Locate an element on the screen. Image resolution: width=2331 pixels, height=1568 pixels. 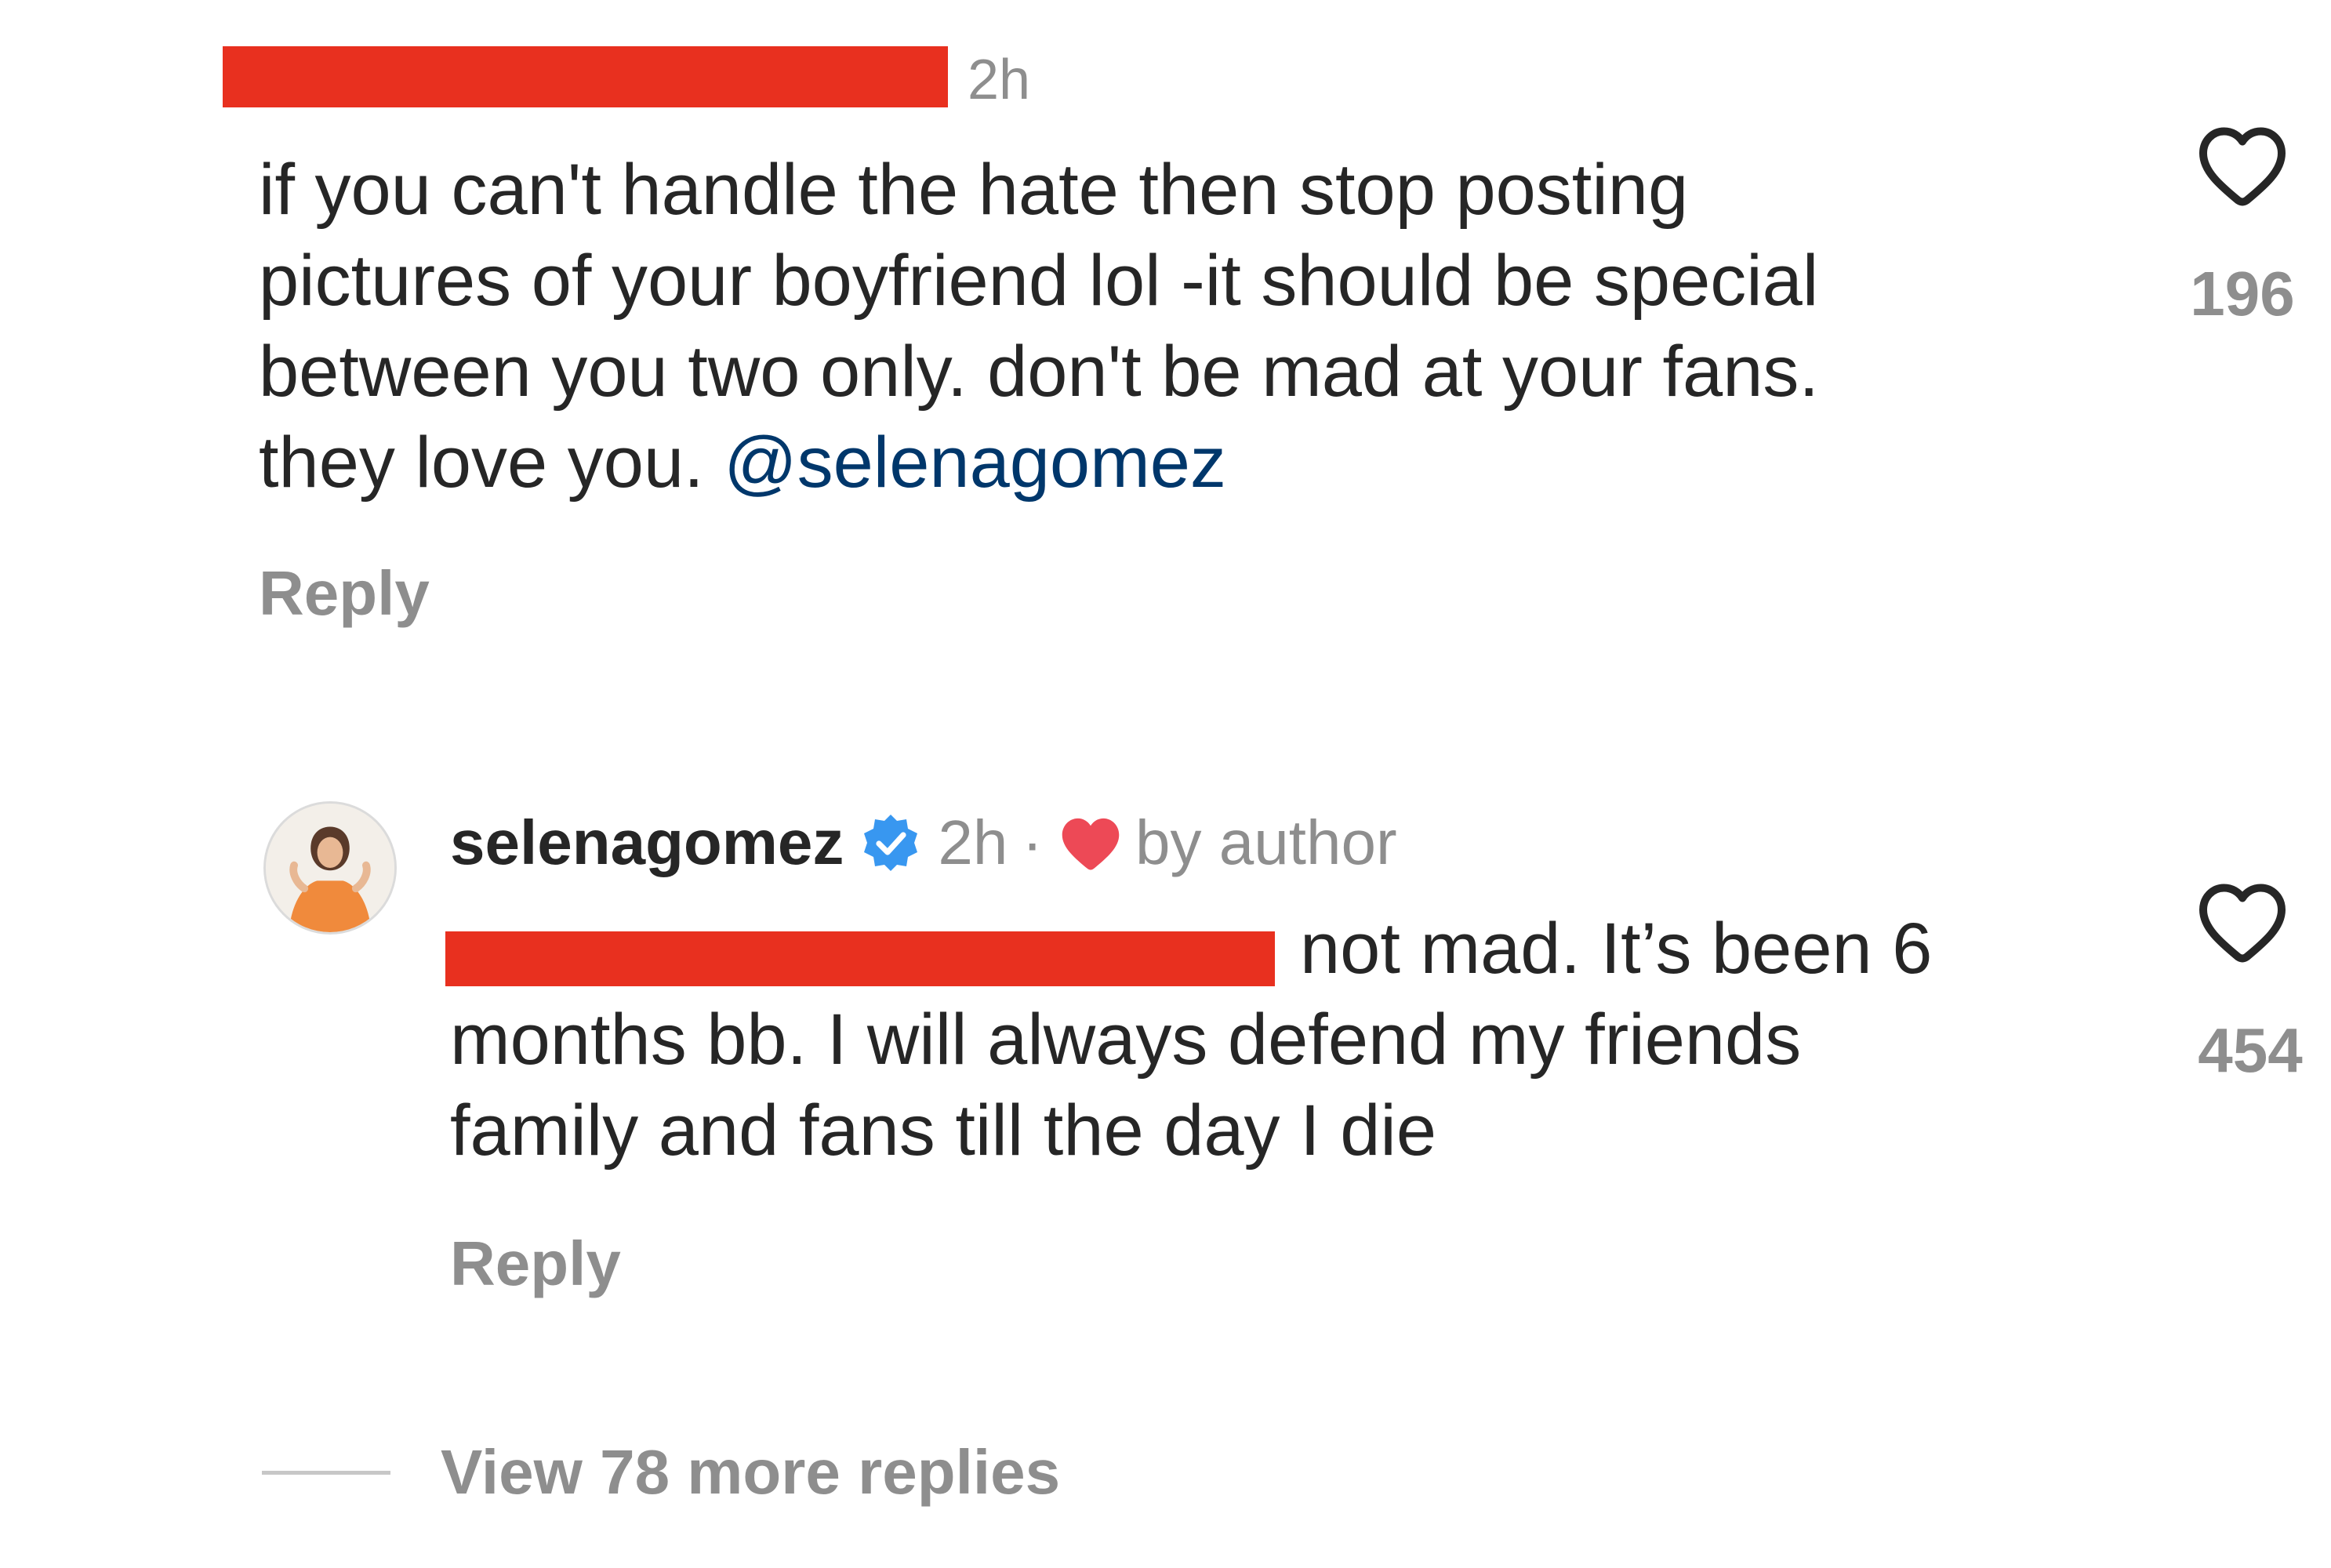
view-more-replies-button: View 78 more replies is located at coordinates (750, 1472).